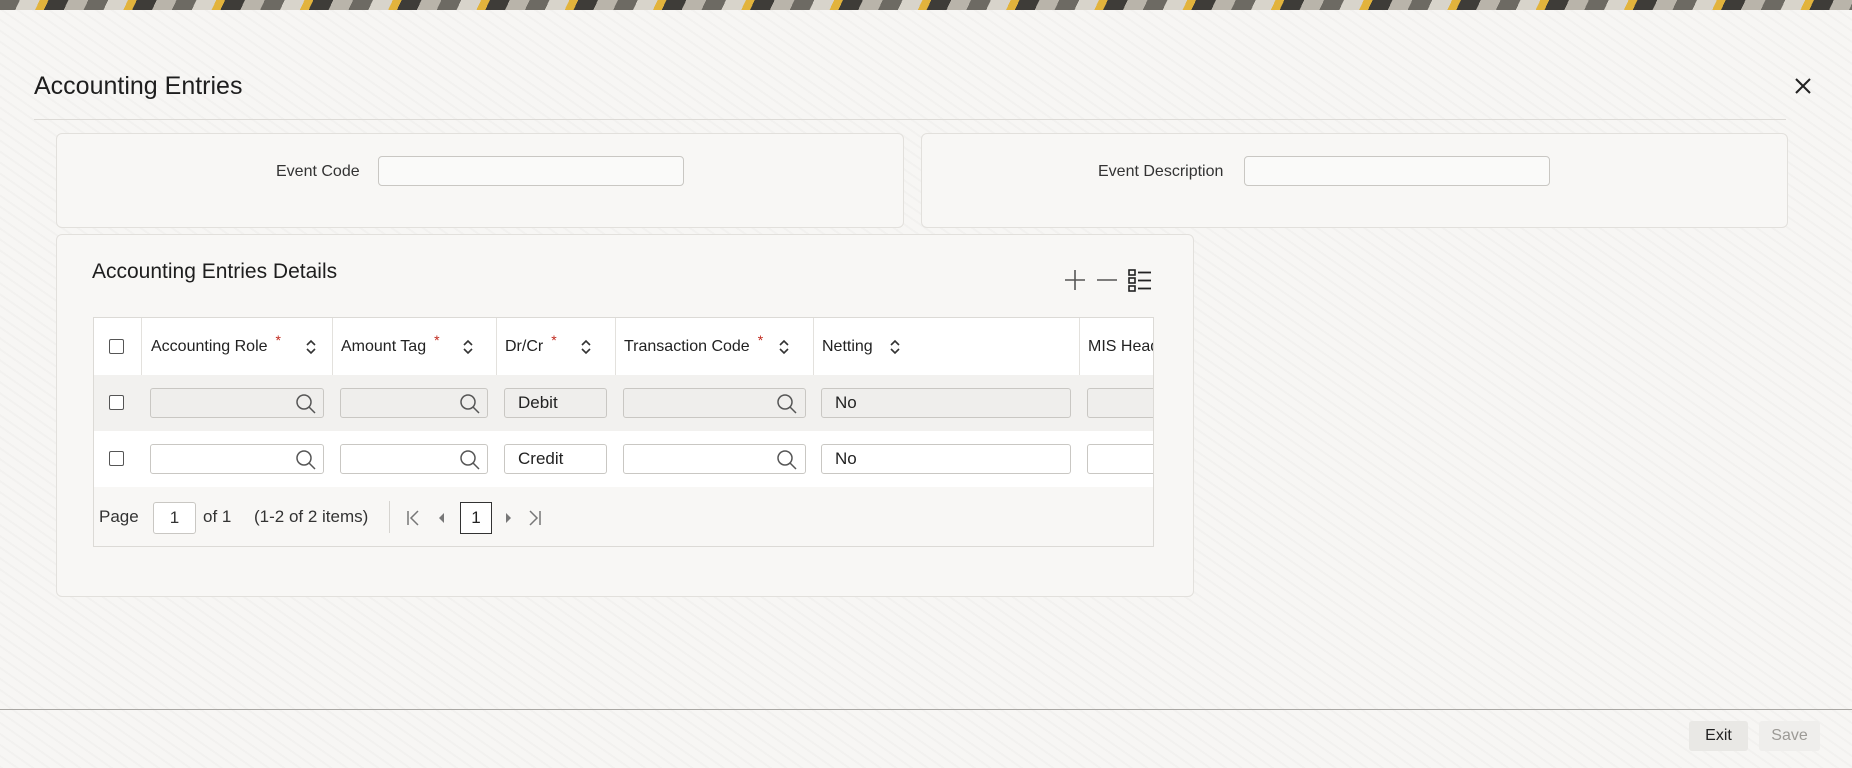 This screenshot has width=1852, height=768. I want to click on event-description-label: Event Description, so click(1161, 171).